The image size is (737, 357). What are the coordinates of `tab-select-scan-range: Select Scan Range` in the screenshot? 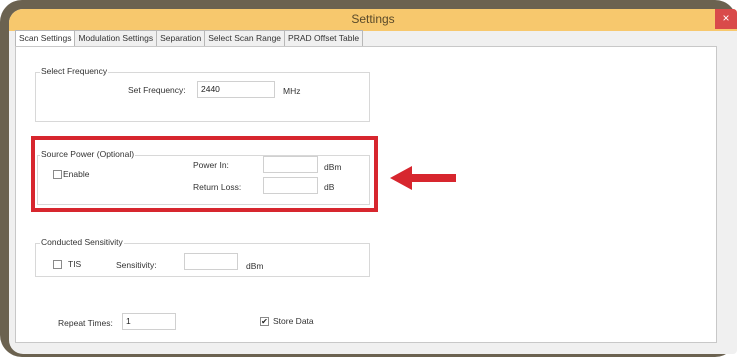 It's located at (245, 38).